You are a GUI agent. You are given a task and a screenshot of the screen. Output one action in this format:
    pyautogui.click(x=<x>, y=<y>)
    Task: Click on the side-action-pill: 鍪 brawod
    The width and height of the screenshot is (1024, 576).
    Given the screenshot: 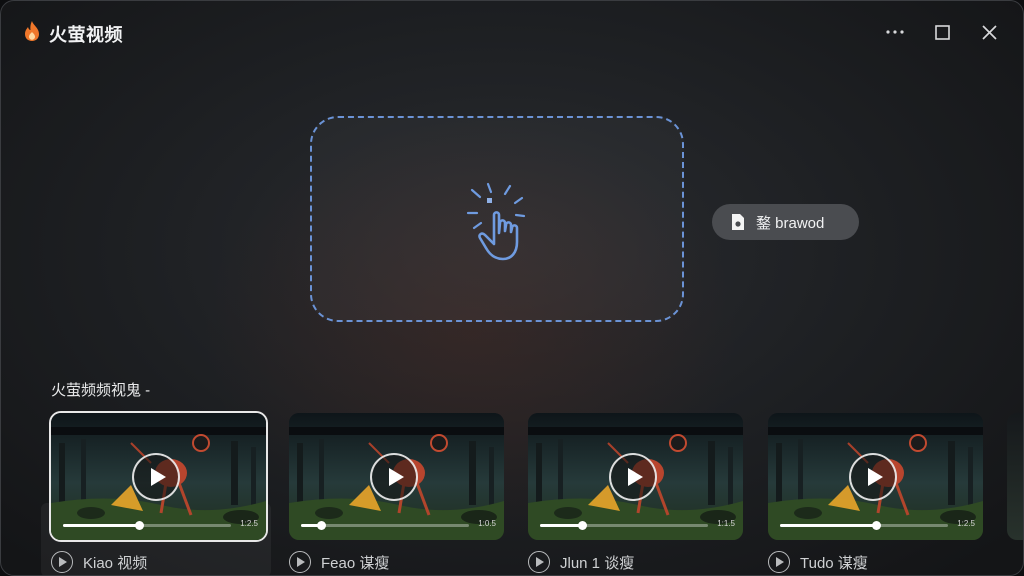 What is the action you would take?
    pyautogui.click(x=785, y=222)
    